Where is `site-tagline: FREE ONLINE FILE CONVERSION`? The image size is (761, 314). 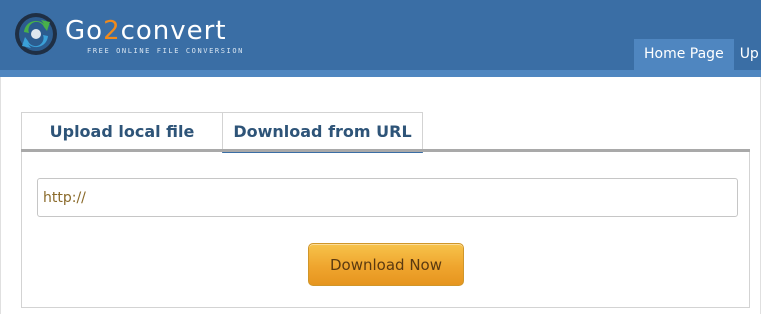 site-tagline: FREE ONLINE FILE CONVERSION is located at coordinates (165, 51).